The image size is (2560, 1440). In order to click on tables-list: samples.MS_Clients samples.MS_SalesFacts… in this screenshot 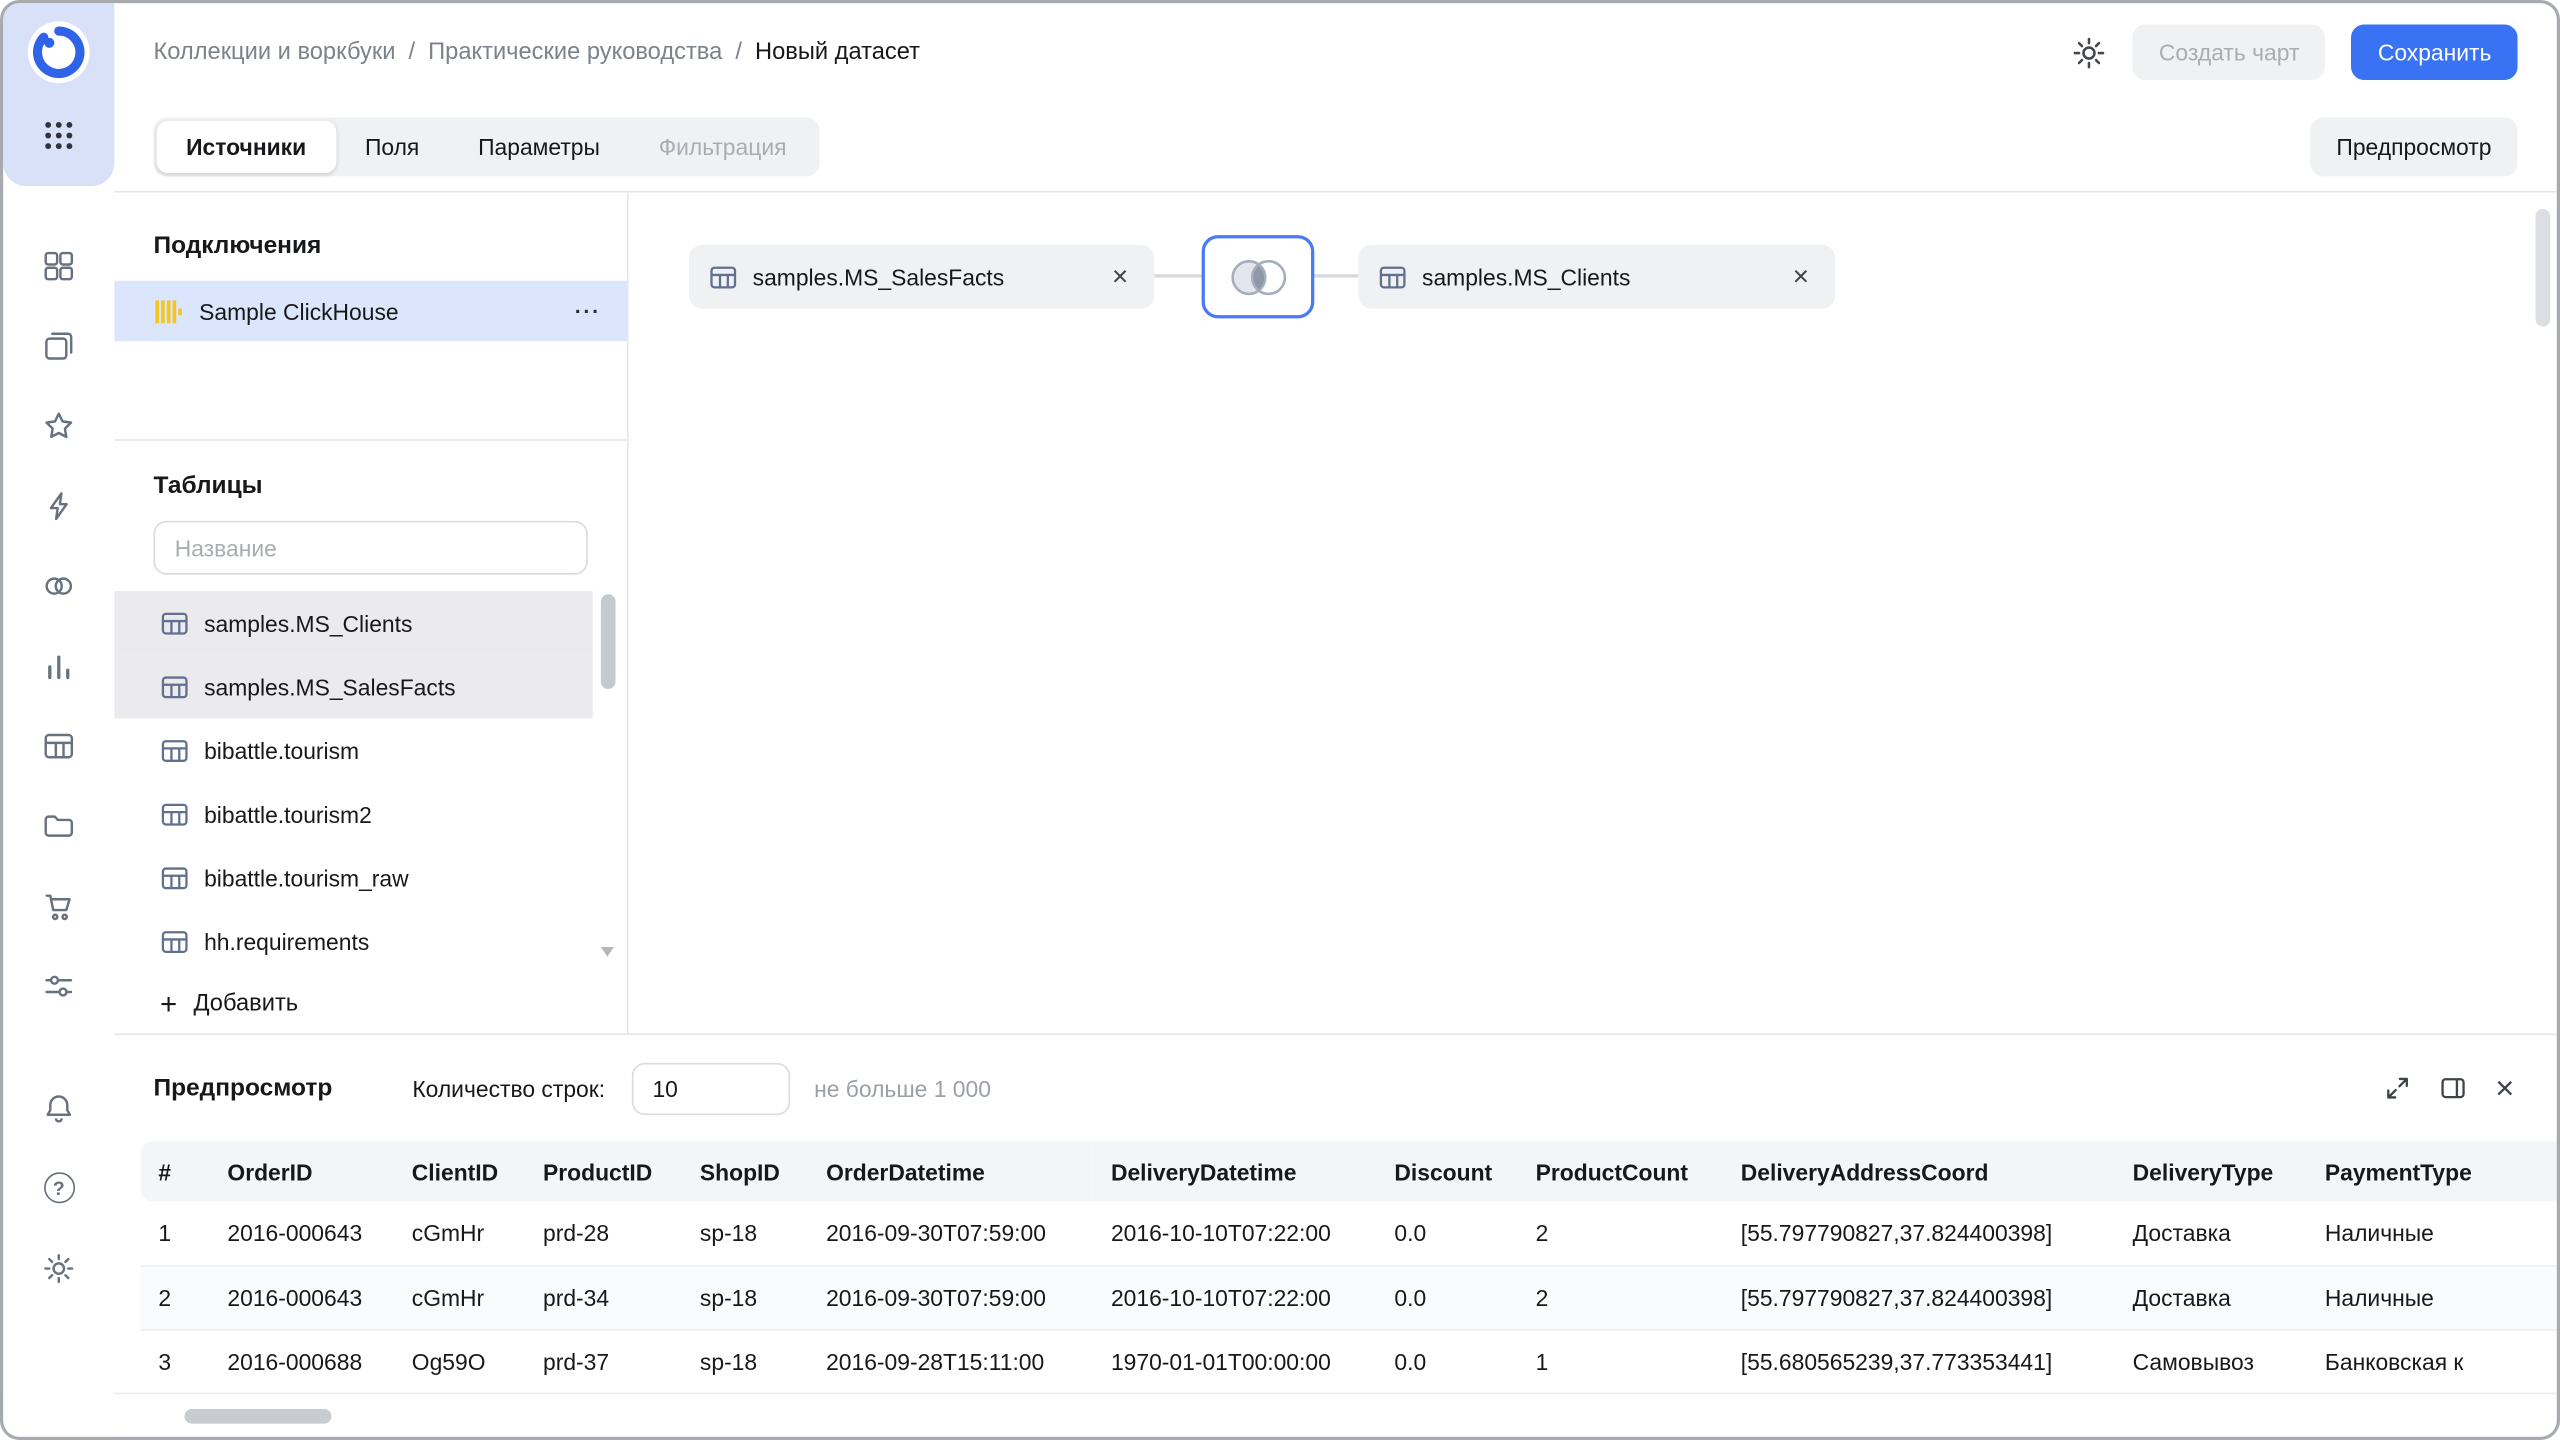, I will do `click(353, 782)`.